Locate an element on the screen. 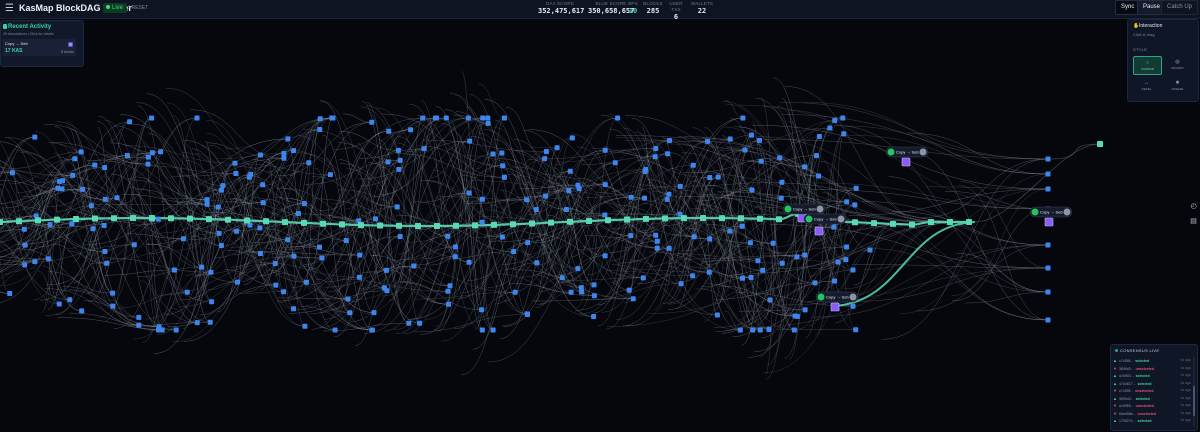  consensus-row: ▼ 8da498a... unselected 0s ago is located at coordinates (1152, 414).